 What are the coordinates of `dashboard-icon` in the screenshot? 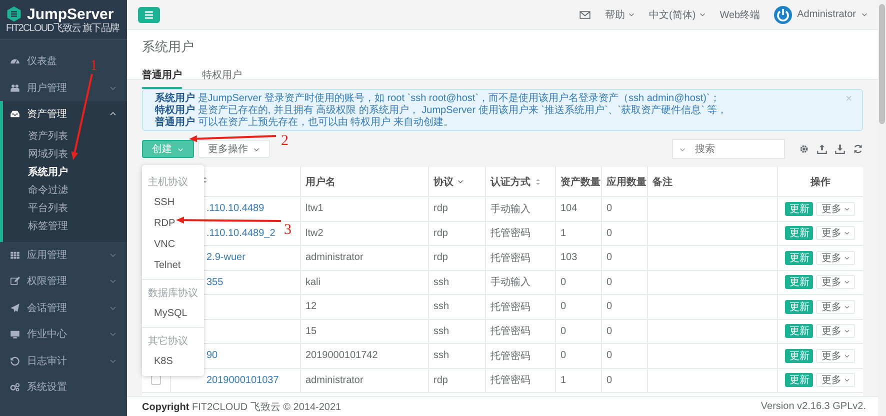 It's located at (15, 61).